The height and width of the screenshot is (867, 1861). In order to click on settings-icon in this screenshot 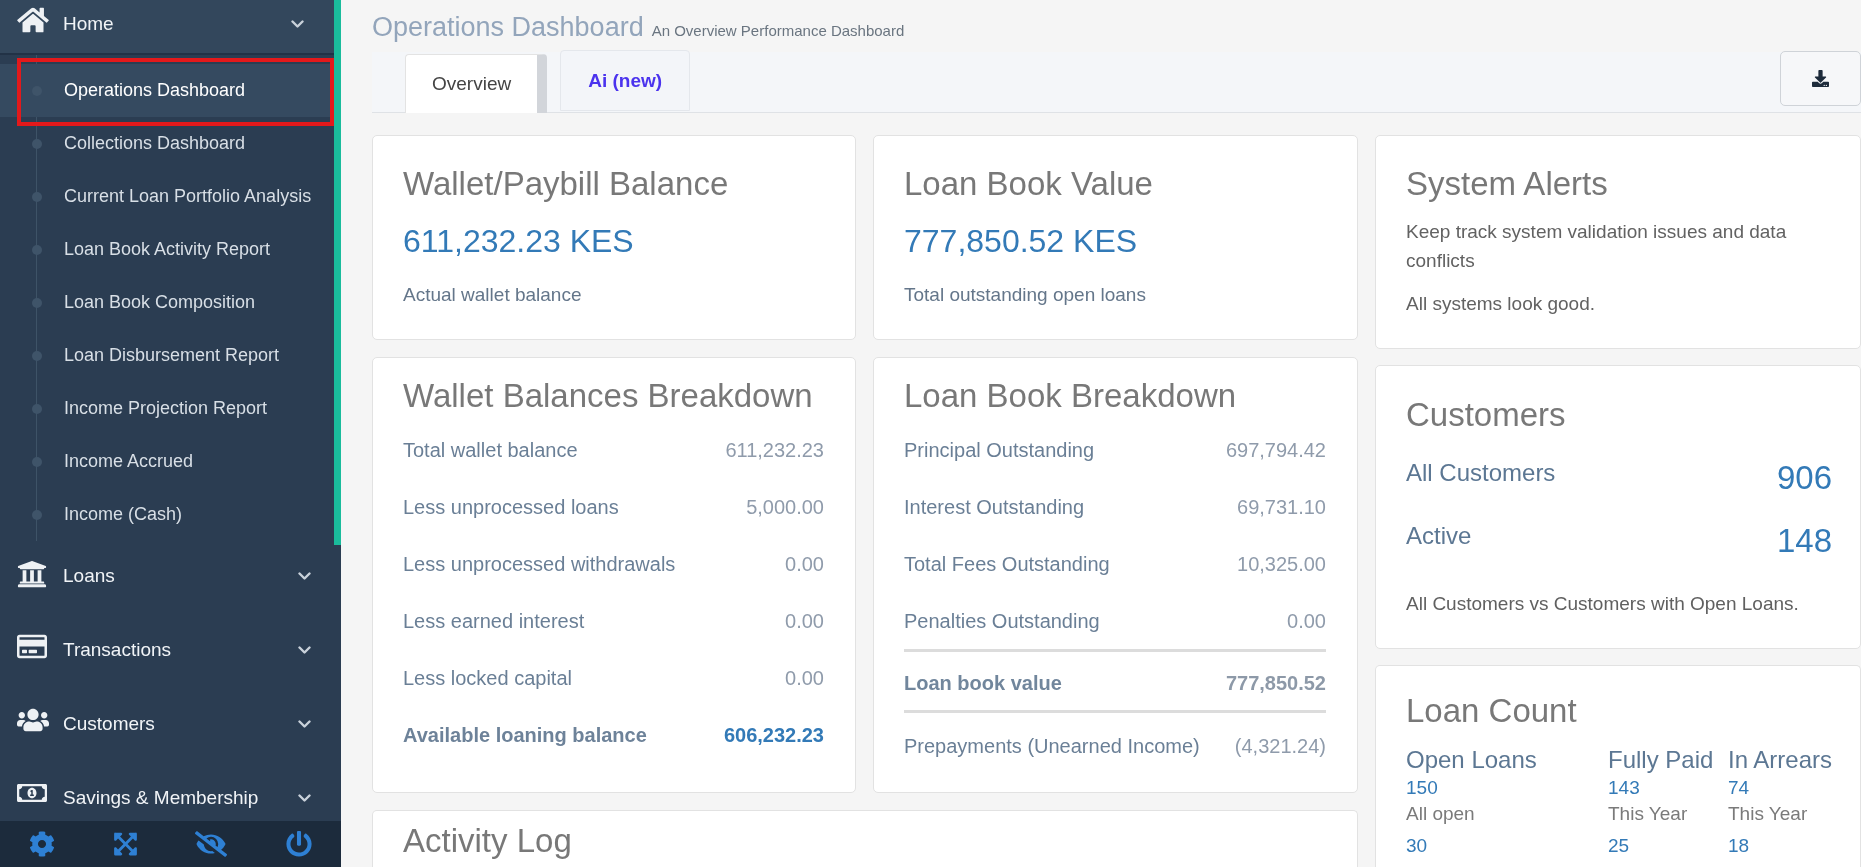, I will do `click(42, 844)`.